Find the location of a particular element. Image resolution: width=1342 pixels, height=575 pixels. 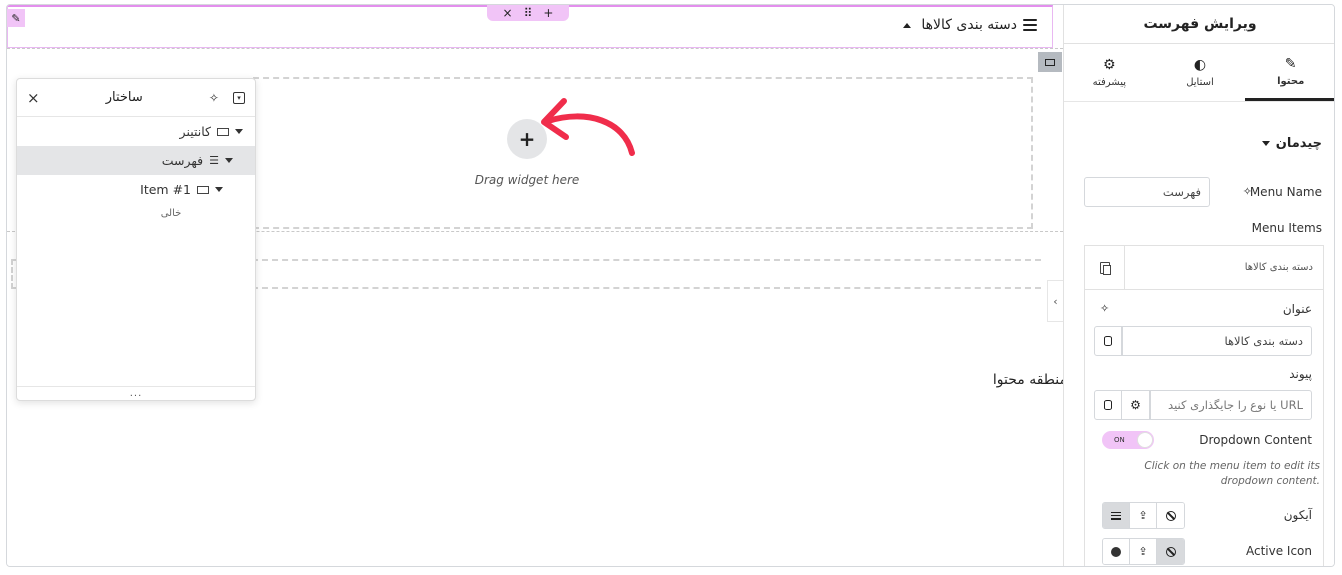

icon-option-upload: ⇪ is located at coordinates (1143, 515).